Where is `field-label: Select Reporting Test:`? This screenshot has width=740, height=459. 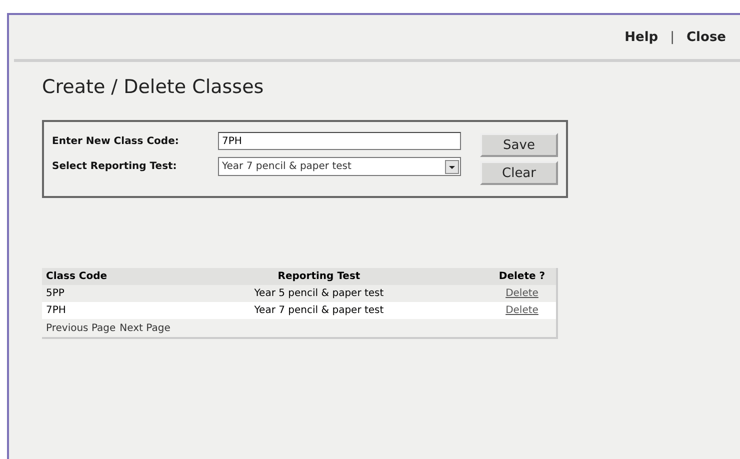 field-label: Select Reporting Test: is located at coordinates (115, 166).